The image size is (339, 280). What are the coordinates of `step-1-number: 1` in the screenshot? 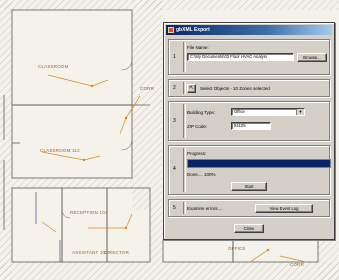 It's located at (174, 57).